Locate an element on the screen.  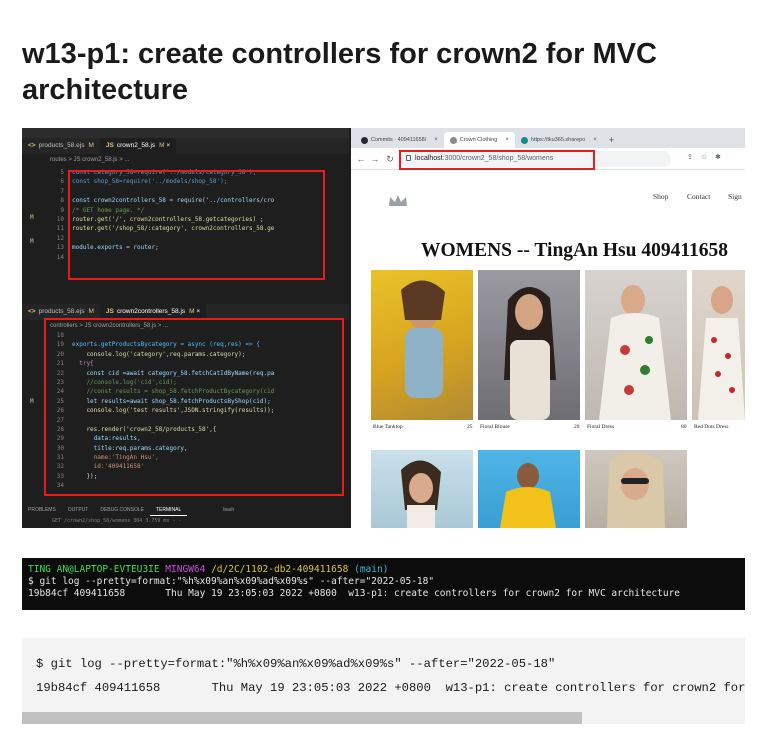
top-gutter: 5 6 7 8 9 10 11 12 13 14 is located at coordinates (45, 215).